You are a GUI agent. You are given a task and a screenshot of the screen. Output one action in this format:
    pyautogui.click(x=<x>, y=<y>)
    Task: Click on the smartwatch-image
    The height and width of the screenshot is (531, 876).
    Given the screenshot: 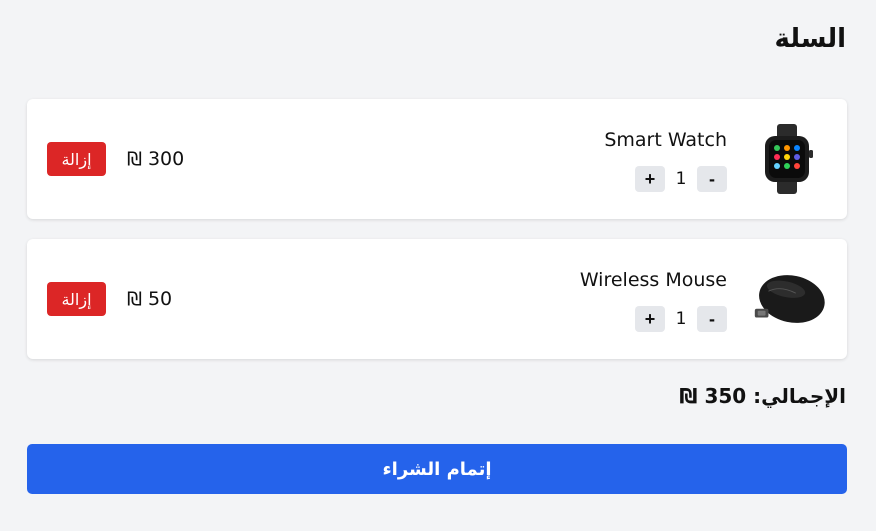 What is the action you would take?
    pyautogui.click(x=787, y=159)
    